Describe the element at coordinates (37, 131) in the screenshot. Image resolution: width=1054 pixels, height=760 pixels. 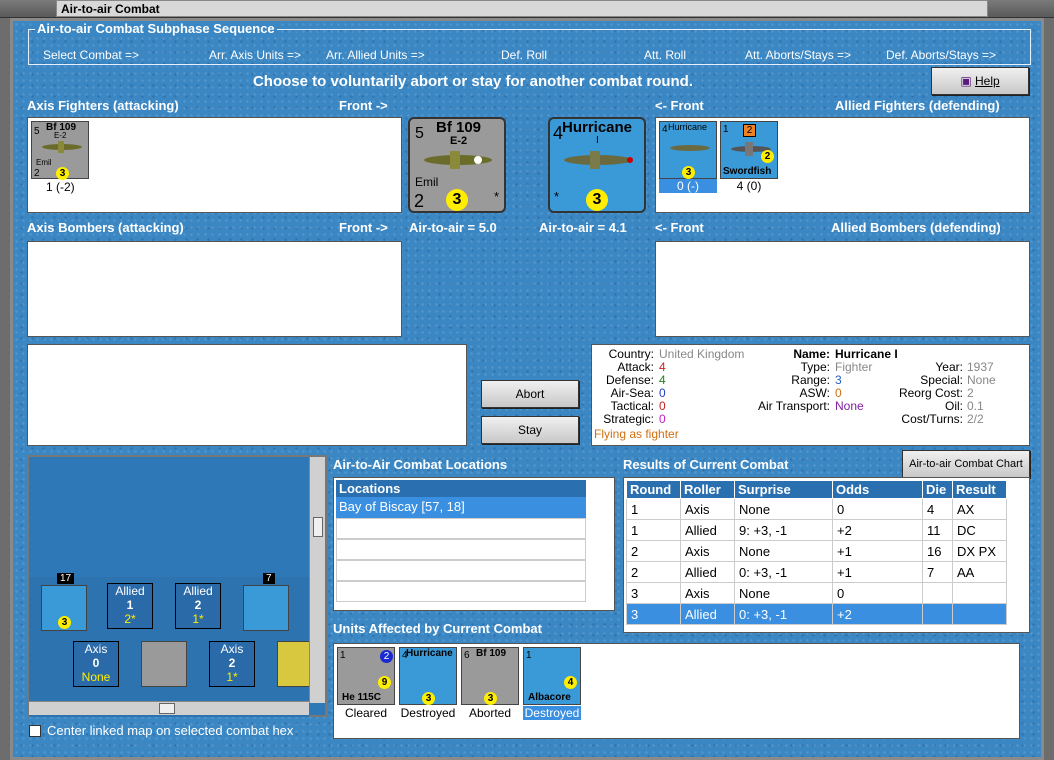
I see `counter-attack: 5` at that location.